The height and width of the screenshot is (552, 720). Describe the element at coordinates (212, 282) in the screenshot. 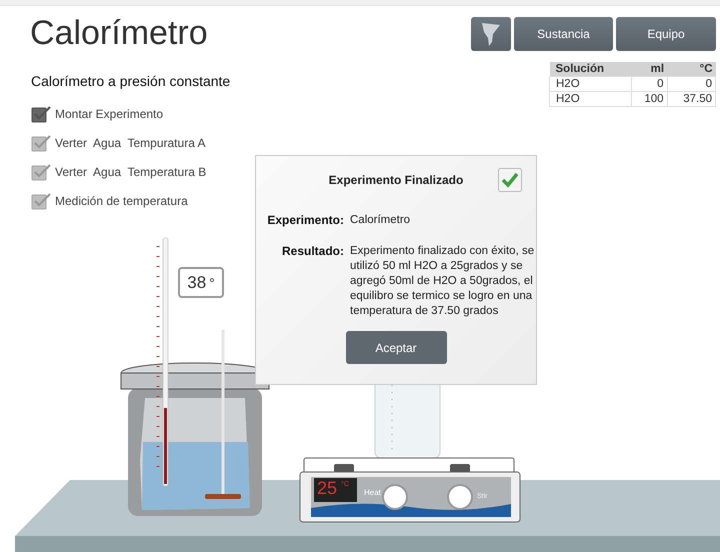

I see `degree-sign: °` at that location.